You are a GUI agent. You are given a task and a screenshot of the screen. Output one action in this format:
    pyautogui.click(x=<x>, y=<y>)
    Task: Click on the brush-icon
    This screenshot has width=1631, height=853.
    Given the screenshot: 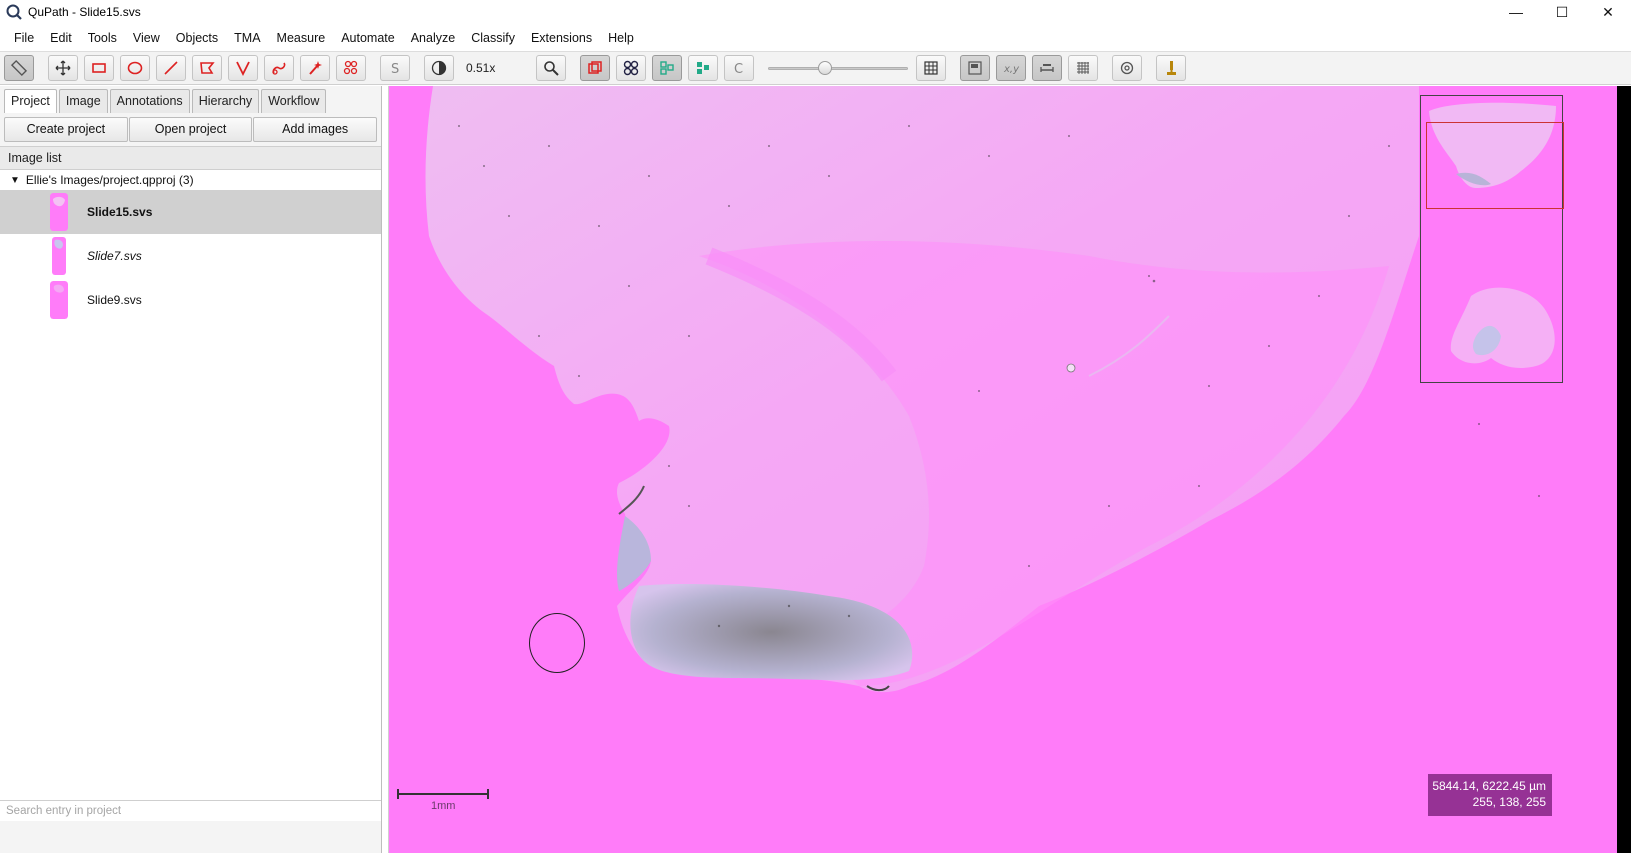 What is the action you would take?
    pyautogui.click(x=279, y=68)
    